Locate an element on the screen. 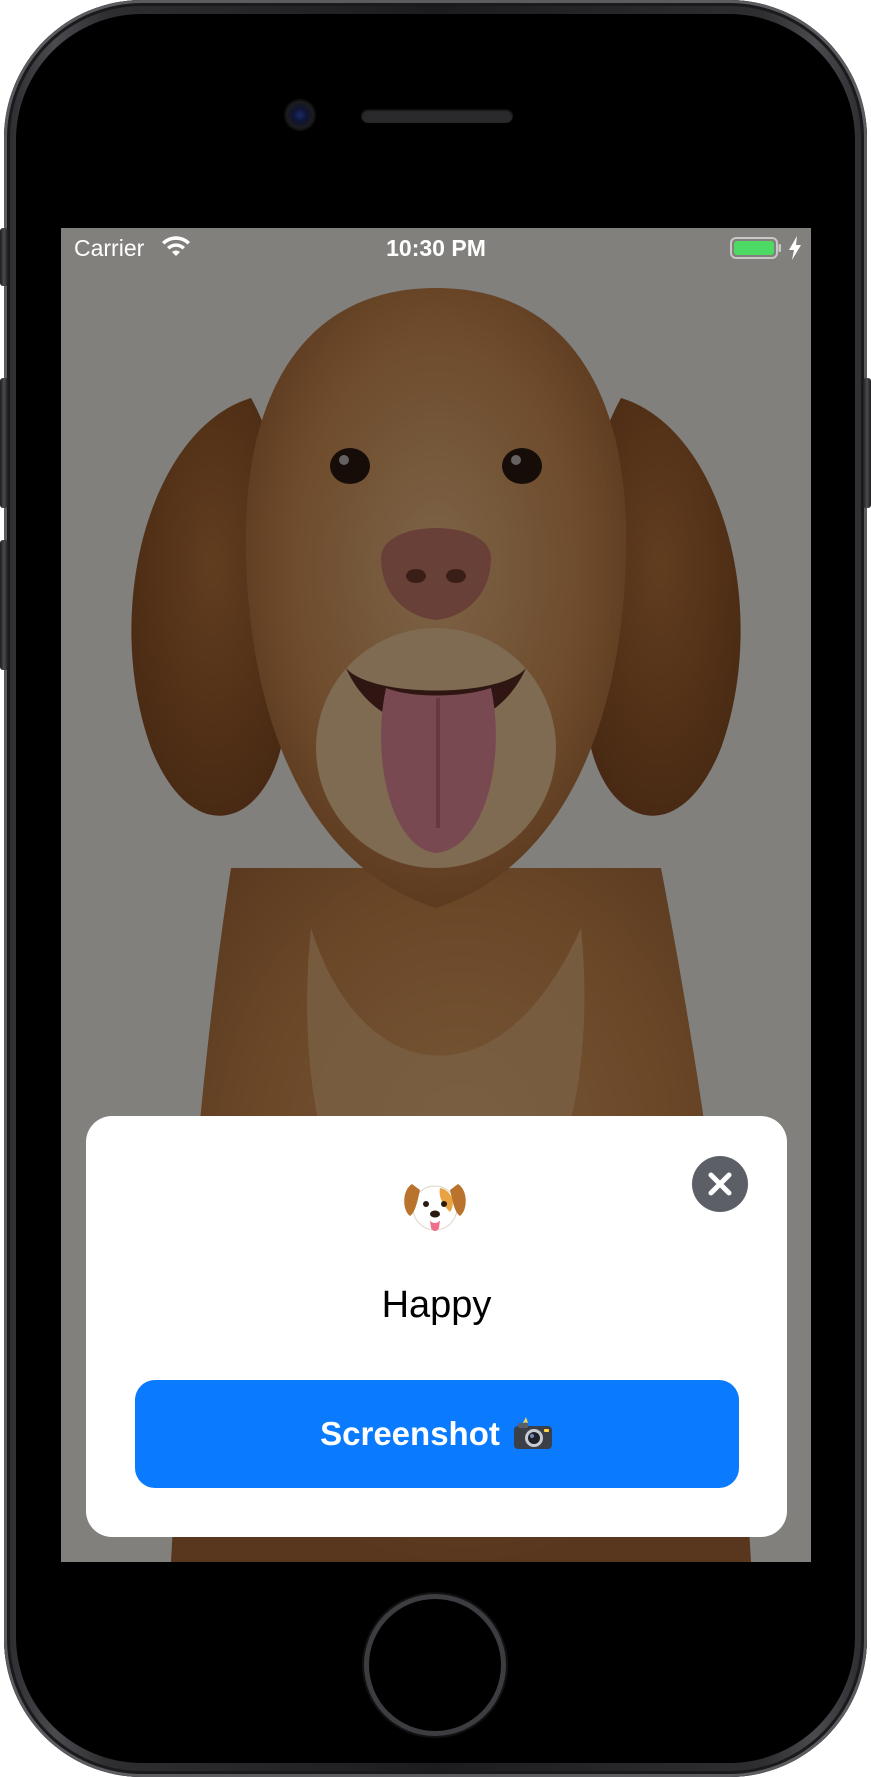 This screenshot has width=871, height=1777. volume-down-button is located at coordinates (4, 605).